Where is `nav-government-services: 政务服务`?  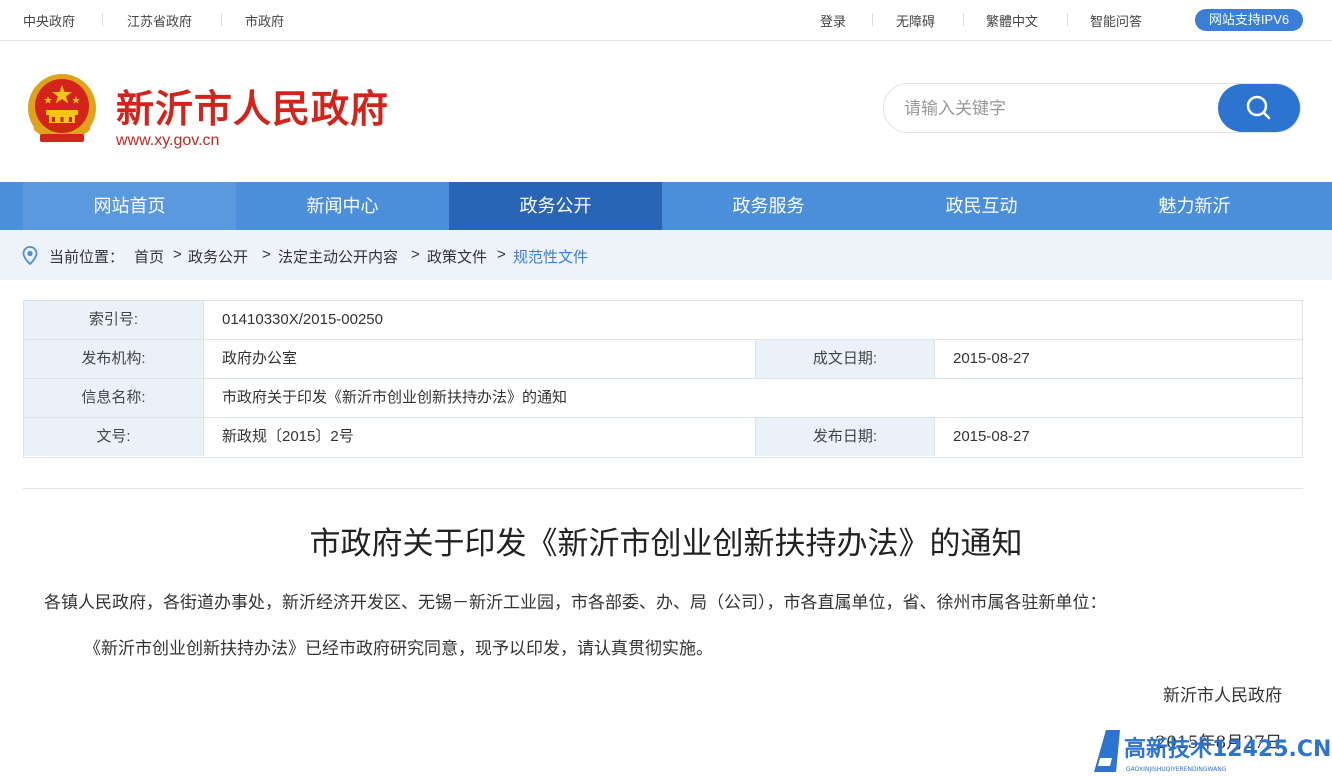
nav-government-services: 政务服务 is located at coordinates (768, 206).